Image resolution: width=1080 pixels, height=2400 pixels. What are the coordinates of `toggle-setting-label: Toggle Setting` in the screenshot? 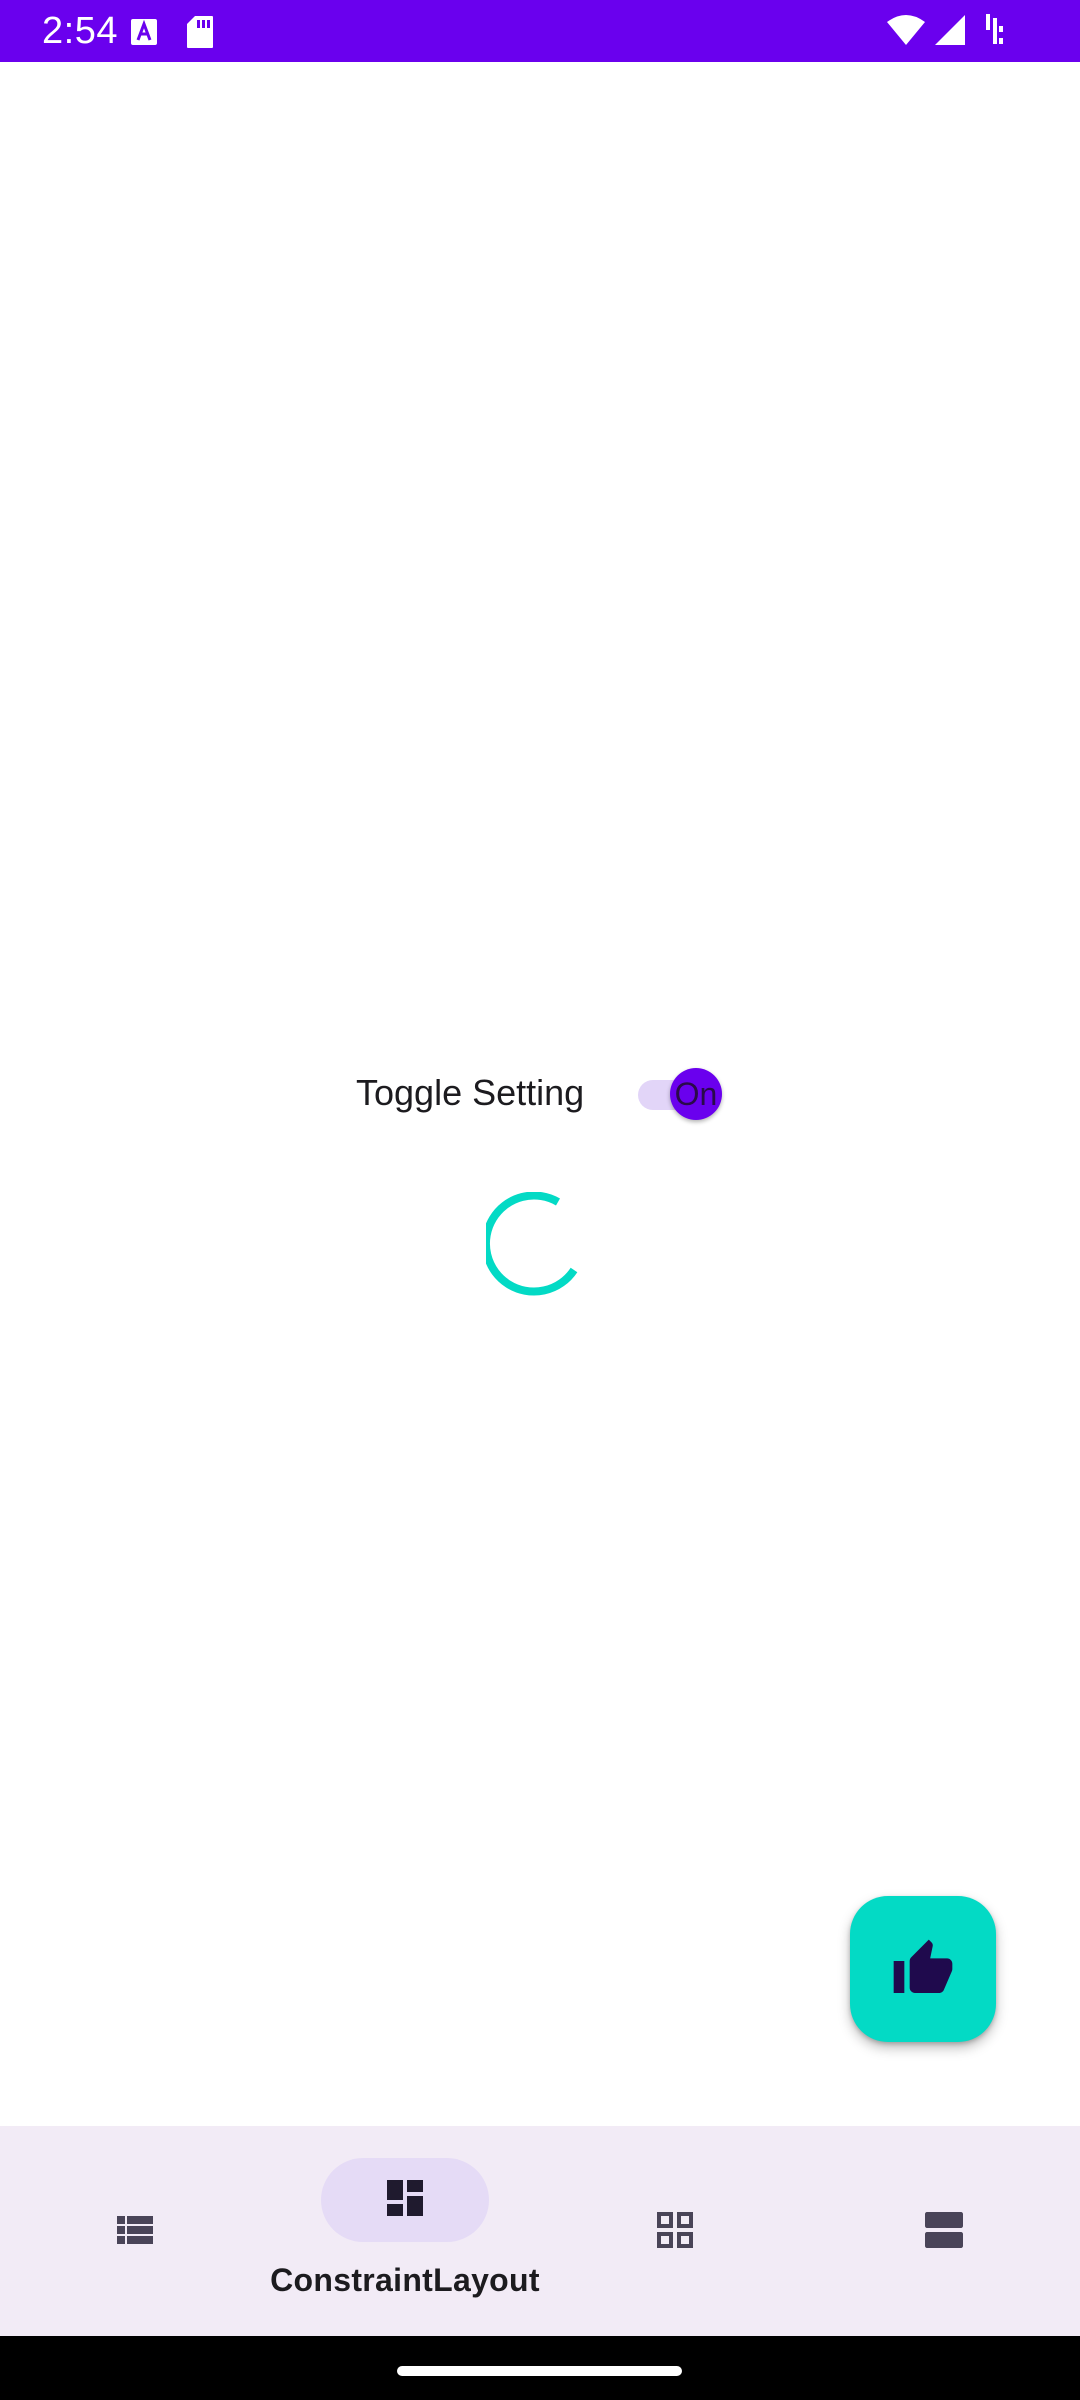 It's located at (470, 1092).